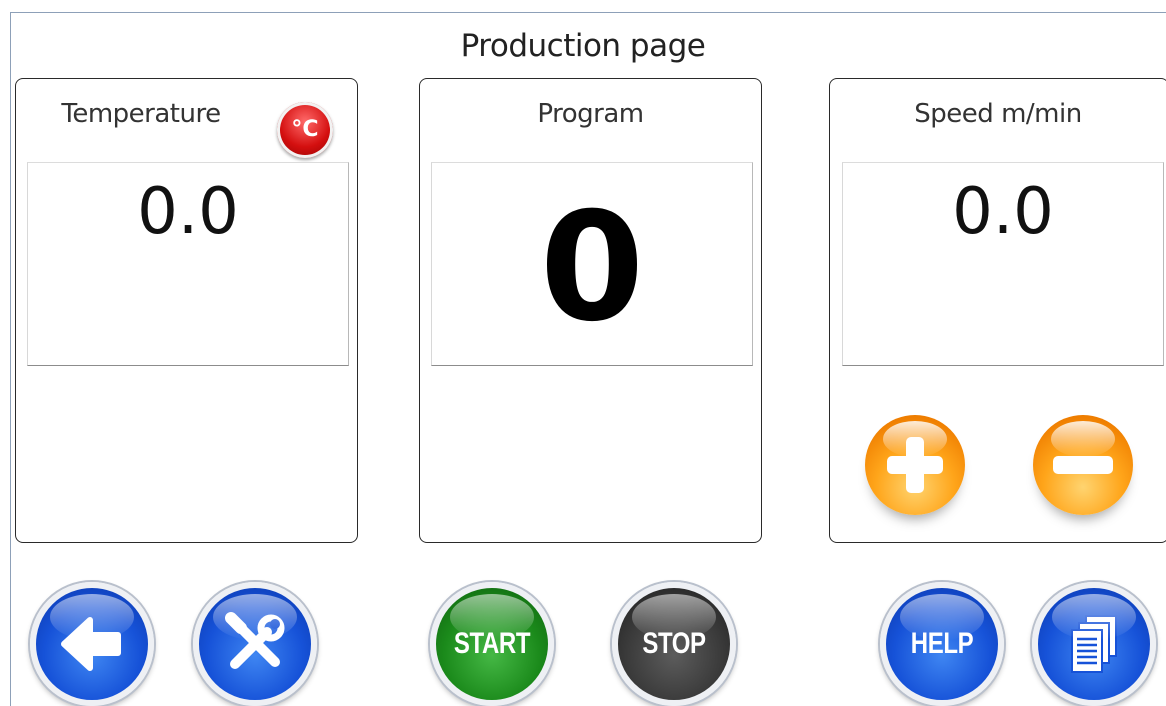 The image size is (1166, 706). I want to click on speed-decrease-button, so click(1083, 465).